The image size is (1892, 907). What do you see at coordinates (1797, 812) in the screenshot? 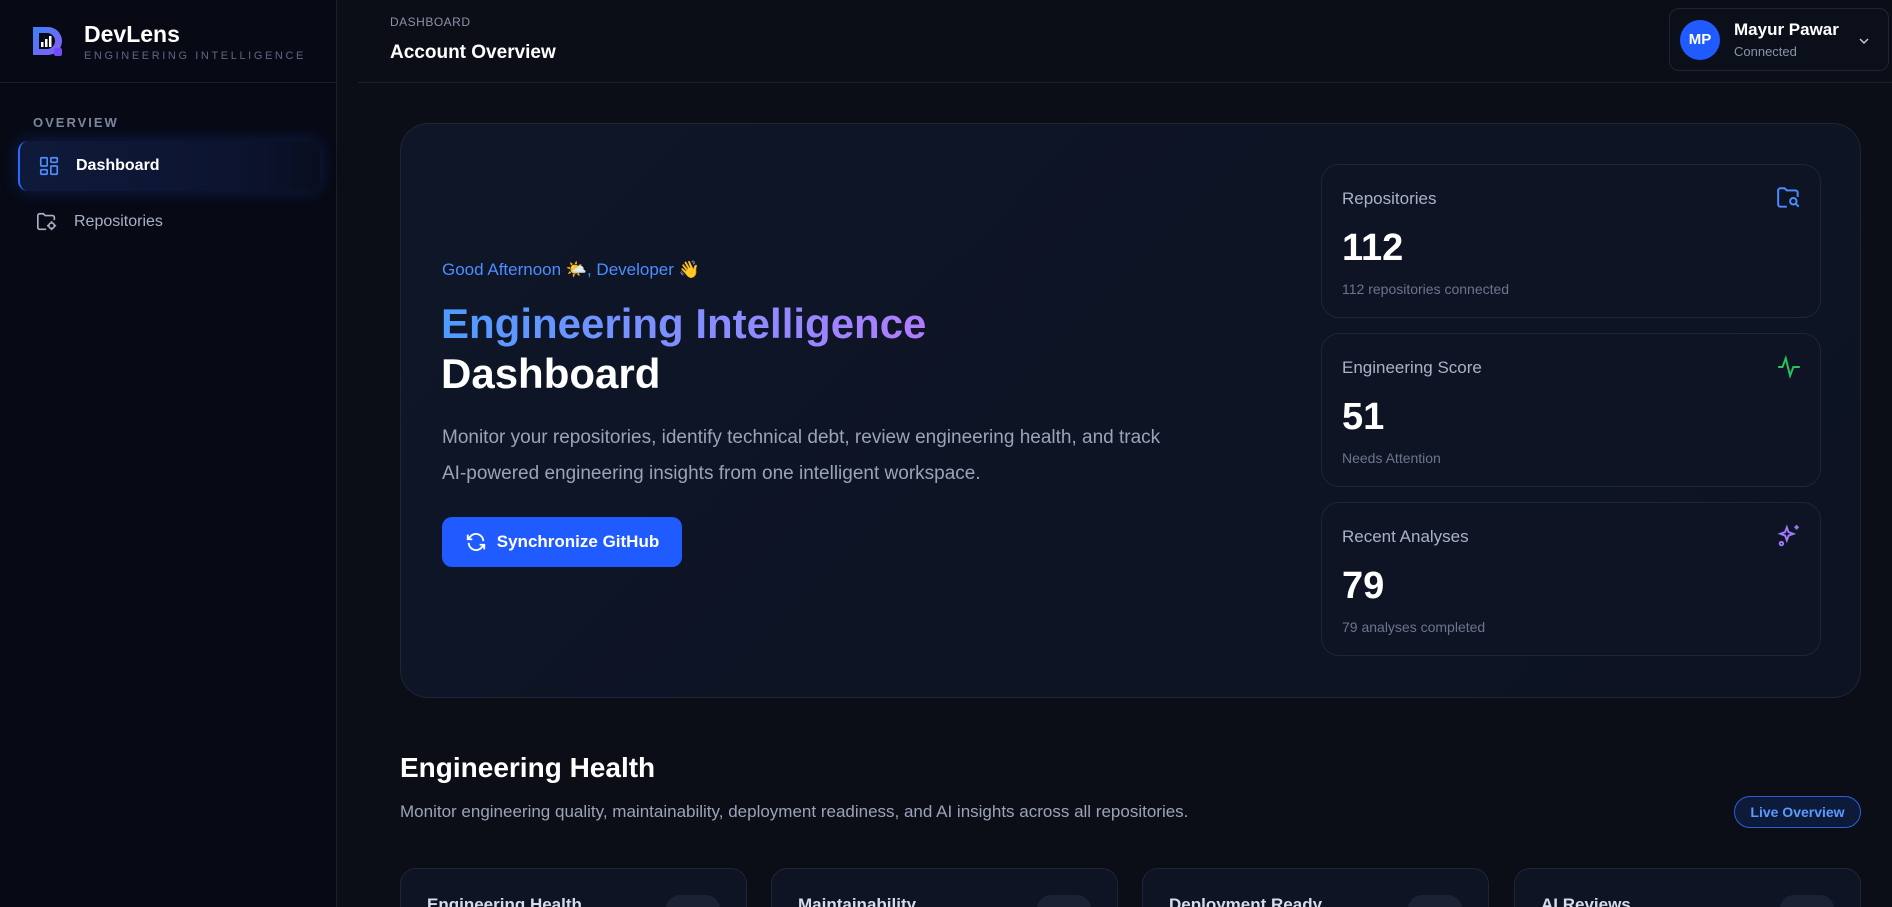
I see `live-overview-badge: Live Overview` at bounding box center [1797, 812].